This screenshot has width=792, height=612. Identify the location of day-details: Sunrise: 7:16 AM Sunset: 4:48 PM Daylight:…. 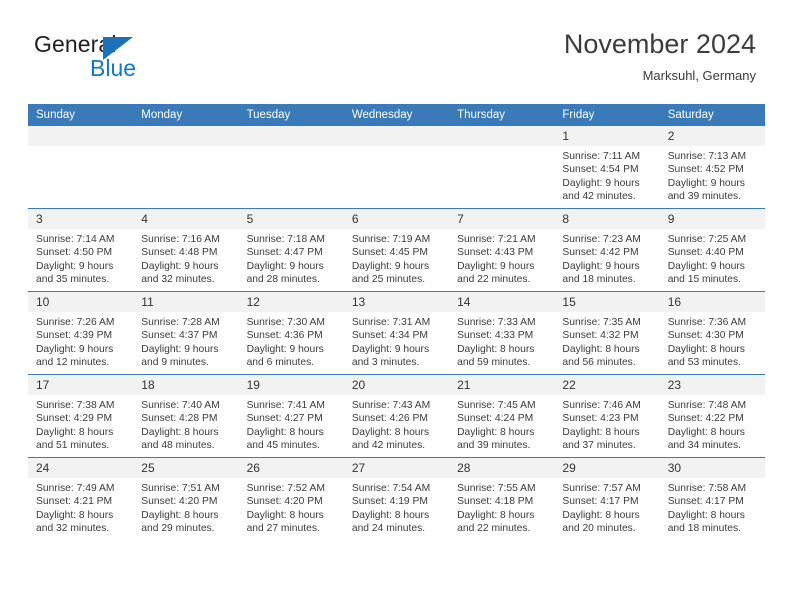
(185, 258).